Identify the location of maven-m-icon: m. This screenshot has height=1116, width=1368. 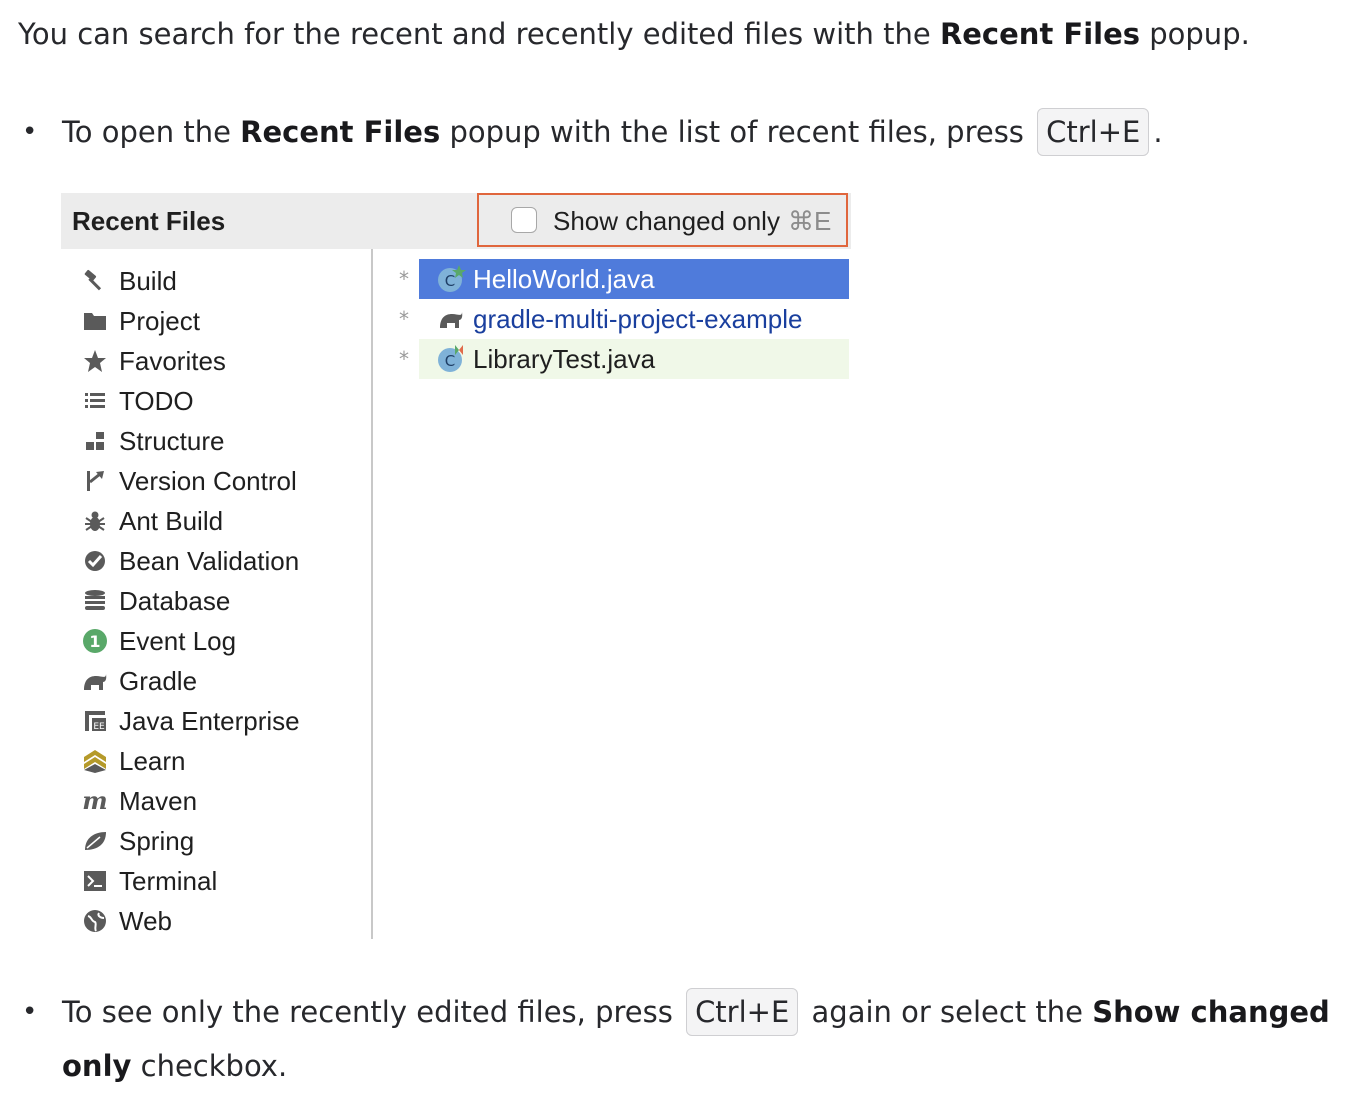
(95, 801).